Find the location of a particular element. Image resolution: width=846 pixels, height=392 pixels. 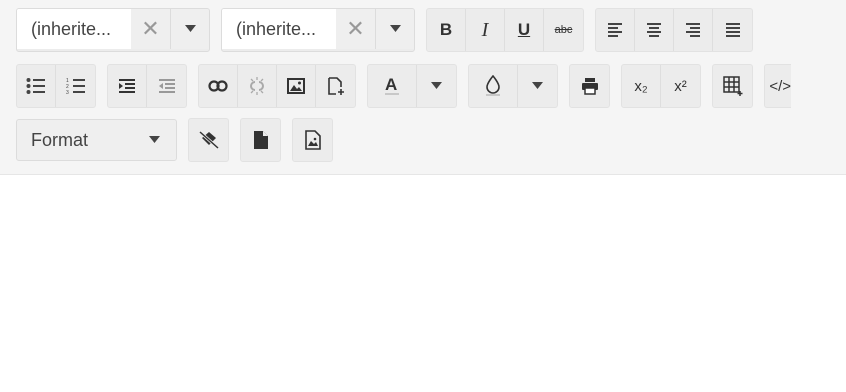

new-document-button is located at coordinates (260, 140).